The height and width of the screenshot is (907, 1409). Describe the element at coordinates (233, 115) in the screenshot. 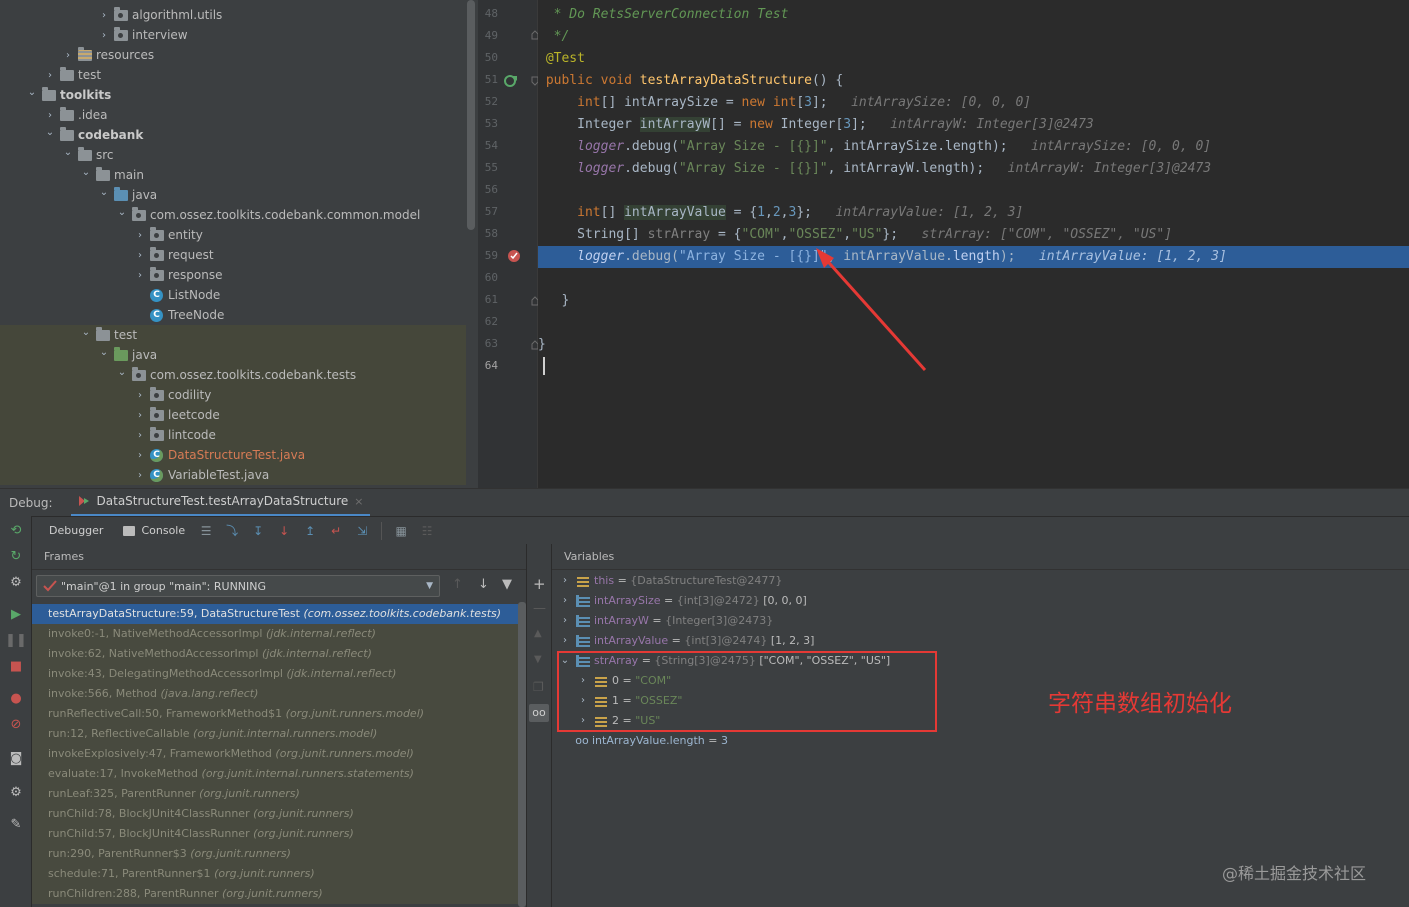

I see `tree-item: › .idea` at that location.